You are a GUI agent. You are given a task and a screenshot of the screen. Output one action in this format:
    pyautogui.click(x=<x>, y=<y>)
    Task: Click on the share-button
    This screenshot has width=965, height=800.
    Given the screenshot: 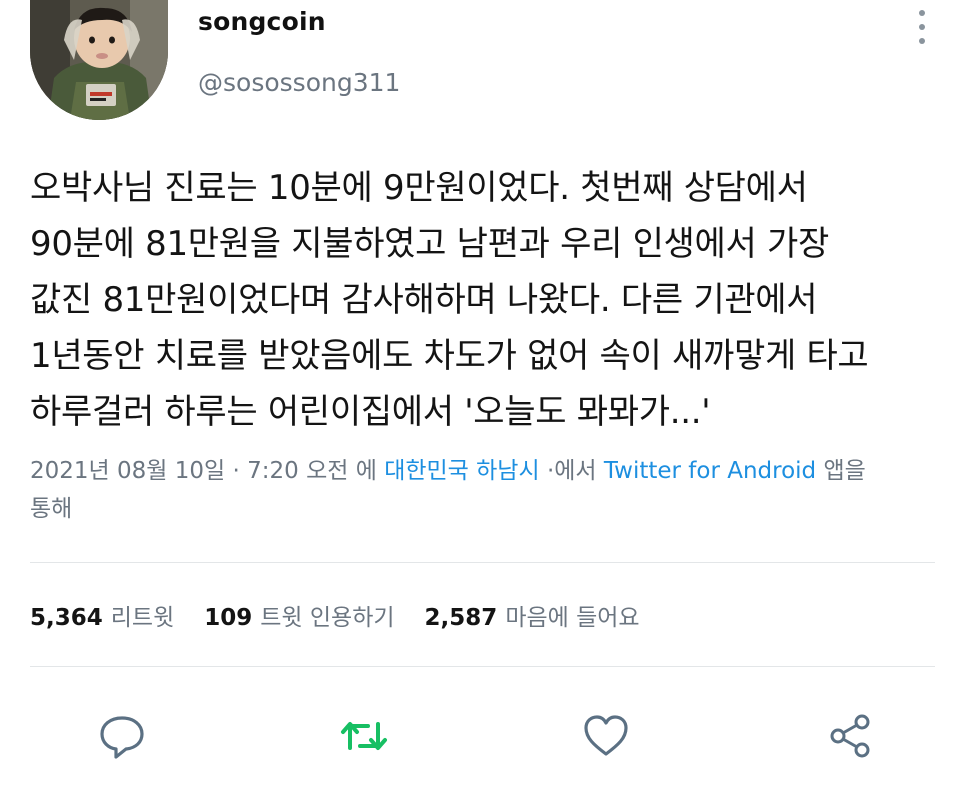 What is the action you would take?
    pyautogui.click(x=850, y=736)
    